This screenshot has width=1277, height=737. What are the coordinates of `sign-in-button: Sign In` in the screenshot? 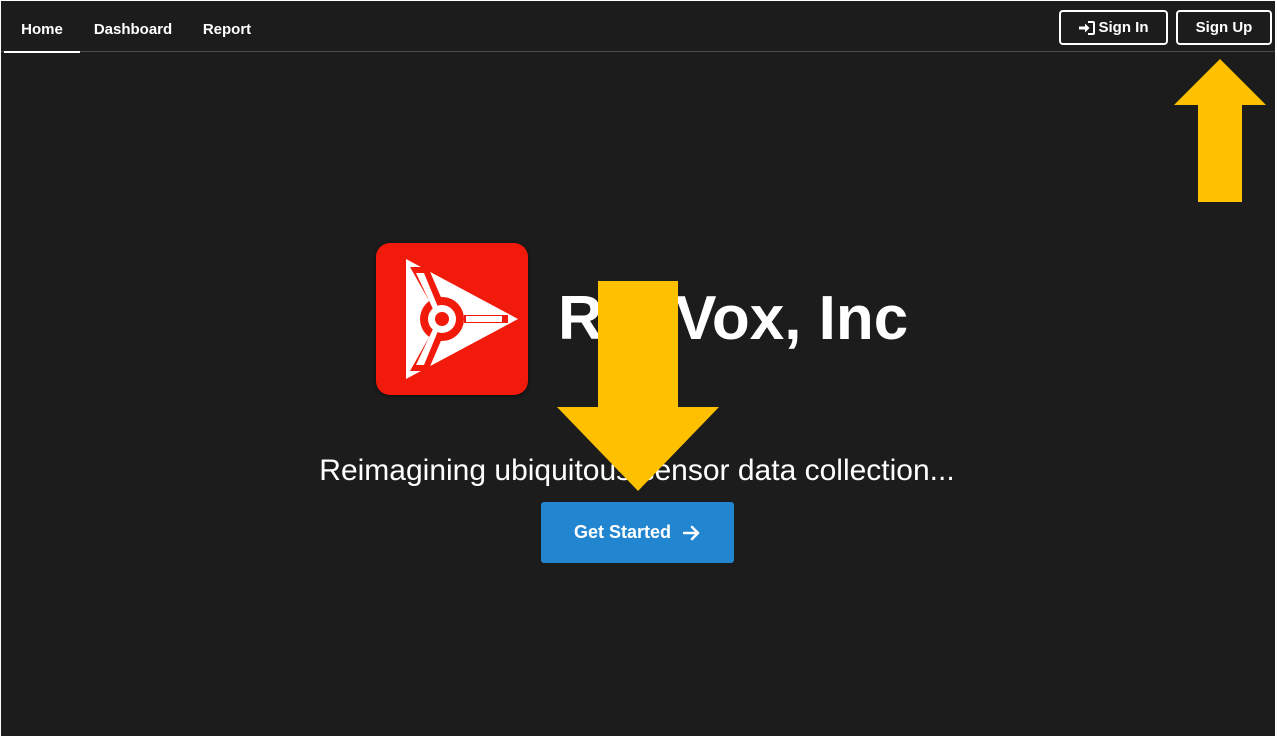 It's located at (1113, 27).